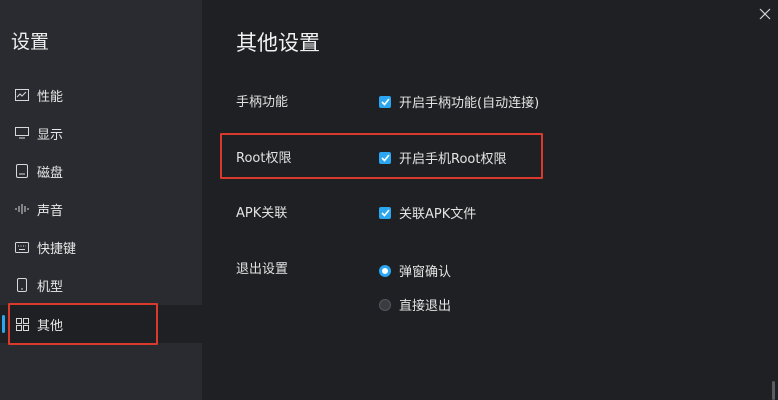 Image resolution: width=778 pixels, height=400 pixels. What do you see at coordinates (438, 214) in the screenshot?
I see `apk-option-label: 关联APK文件` at bounding box center [438, 214].